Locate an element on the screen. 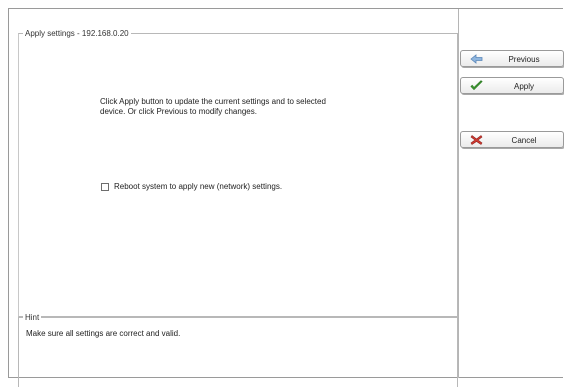  cancel-button-label: Cancel is located at coordinates (524, 140).